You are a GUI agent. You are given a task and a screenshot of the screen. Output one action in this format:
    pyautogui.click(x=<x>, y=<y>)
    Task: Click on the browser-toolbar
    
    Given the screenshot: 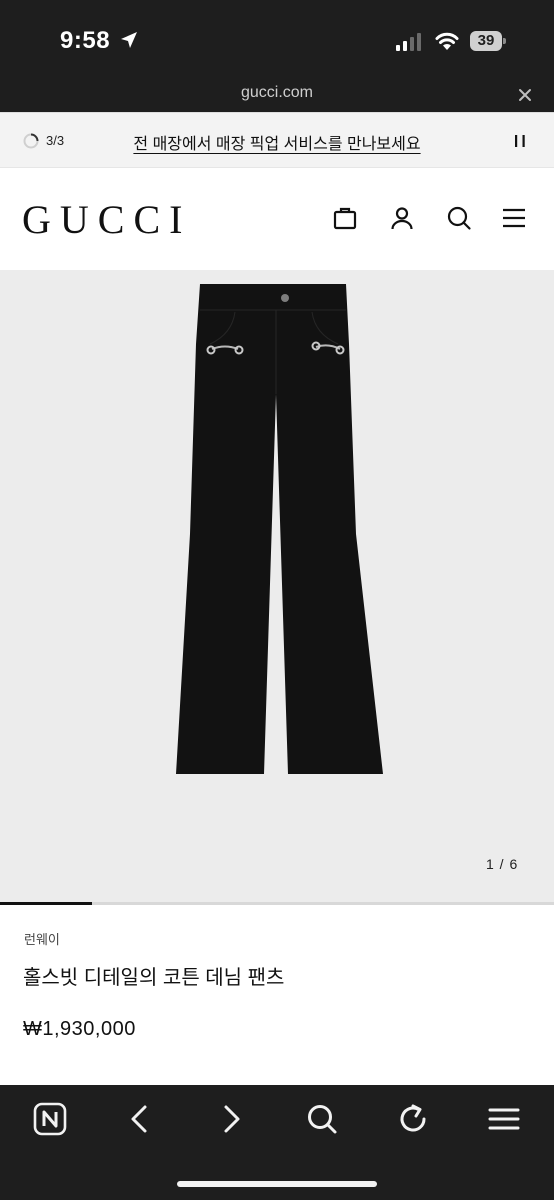 What is the action you would take?
    pyautogui.click(x=277, y=1142)
    